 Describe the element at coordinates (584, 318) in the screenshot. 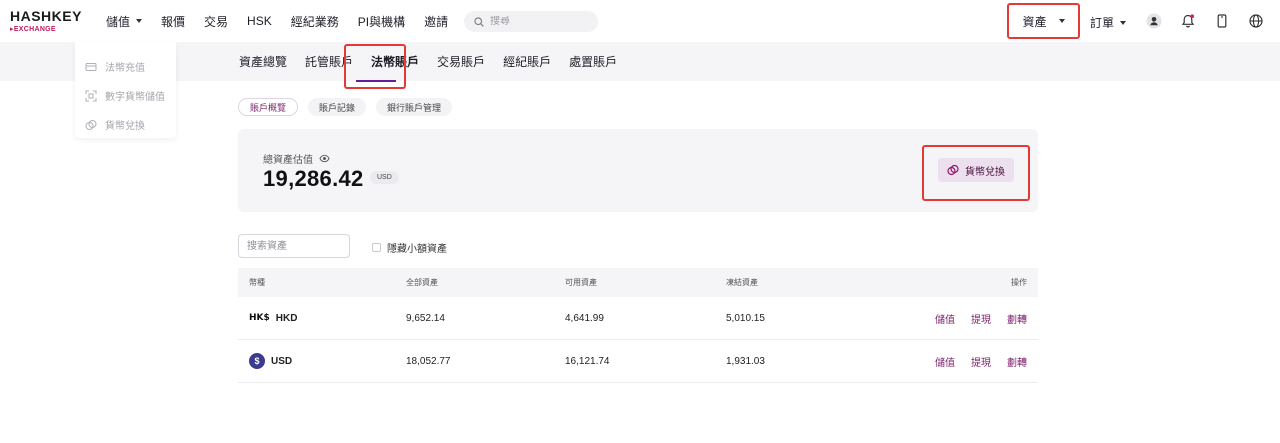

I see `available-cell: 4,641.99` at that location.